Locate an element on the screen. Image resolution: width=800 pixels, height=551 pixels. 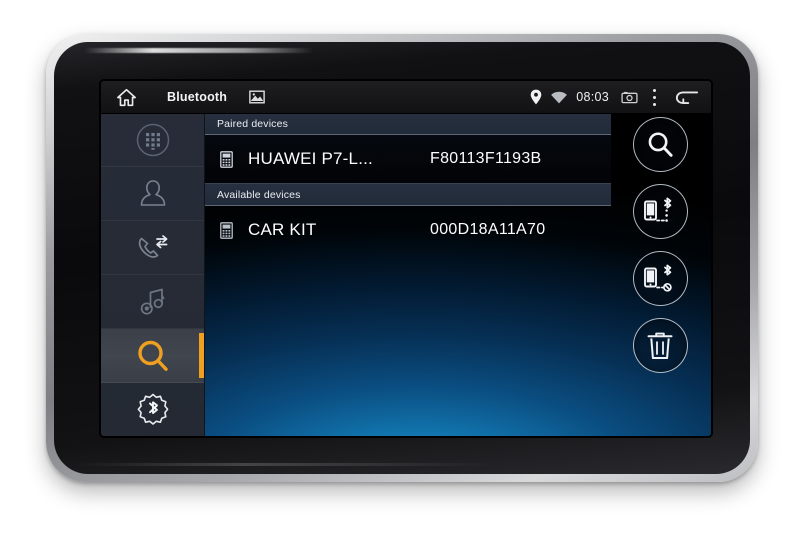
overflow-menu-icon is located at coordinates (654, 97).